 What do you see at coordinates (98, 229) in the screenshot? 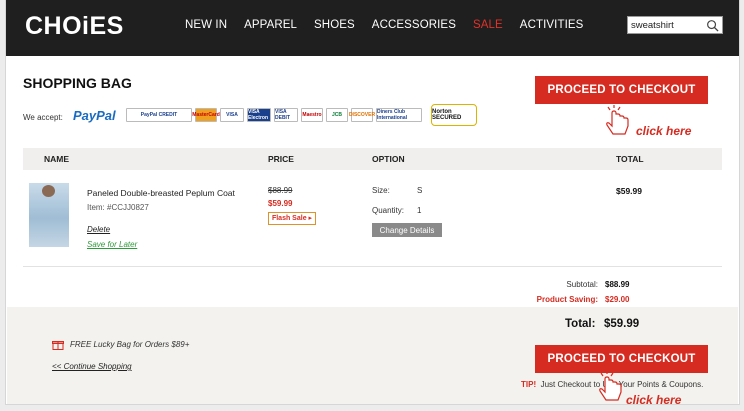
I see `delete-link: Delete` at bounding box center [98, 229].